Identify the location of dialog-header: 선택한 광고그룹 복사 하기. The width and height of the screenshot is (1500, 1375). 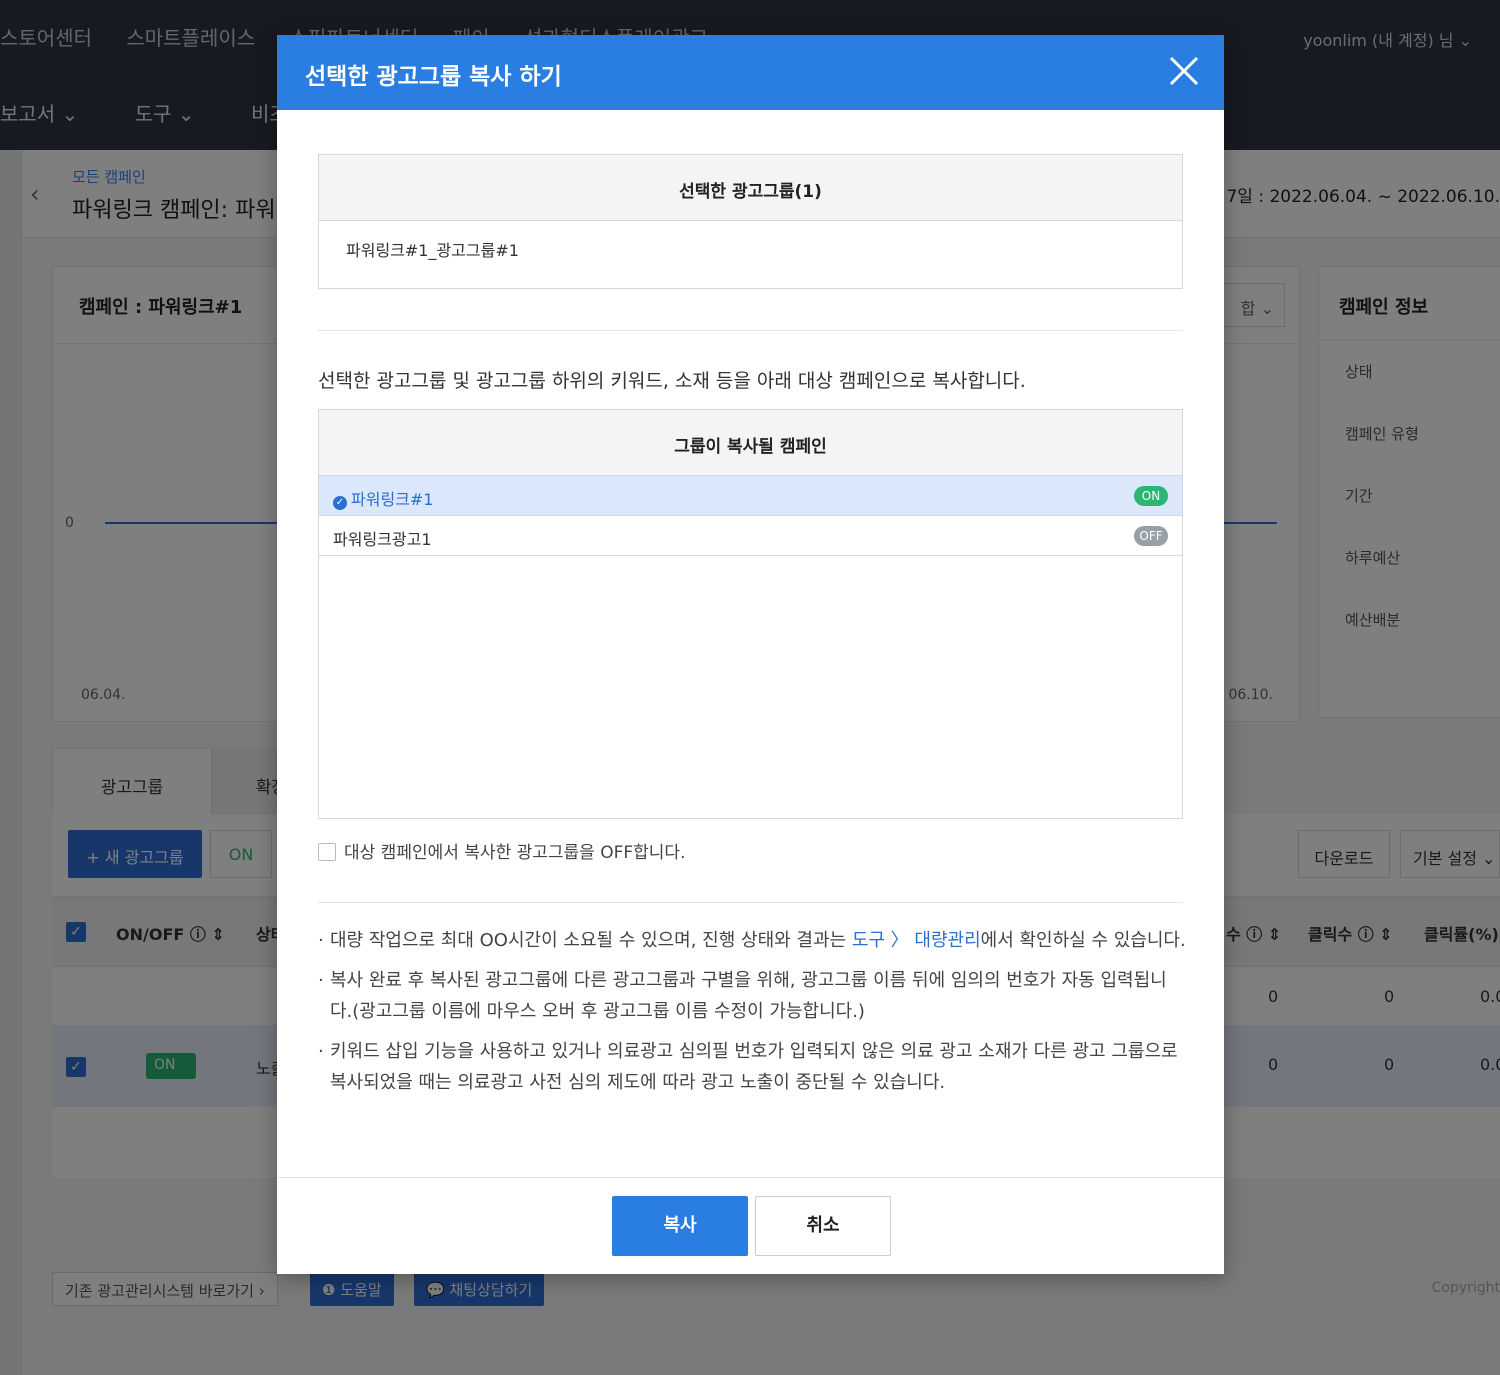
(750, 72).